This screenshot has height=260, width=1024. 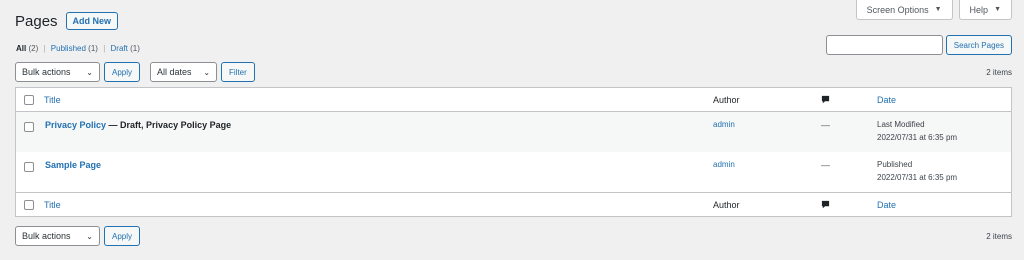 I want to click on title-column-header: Title, so click(x=52, y=100).